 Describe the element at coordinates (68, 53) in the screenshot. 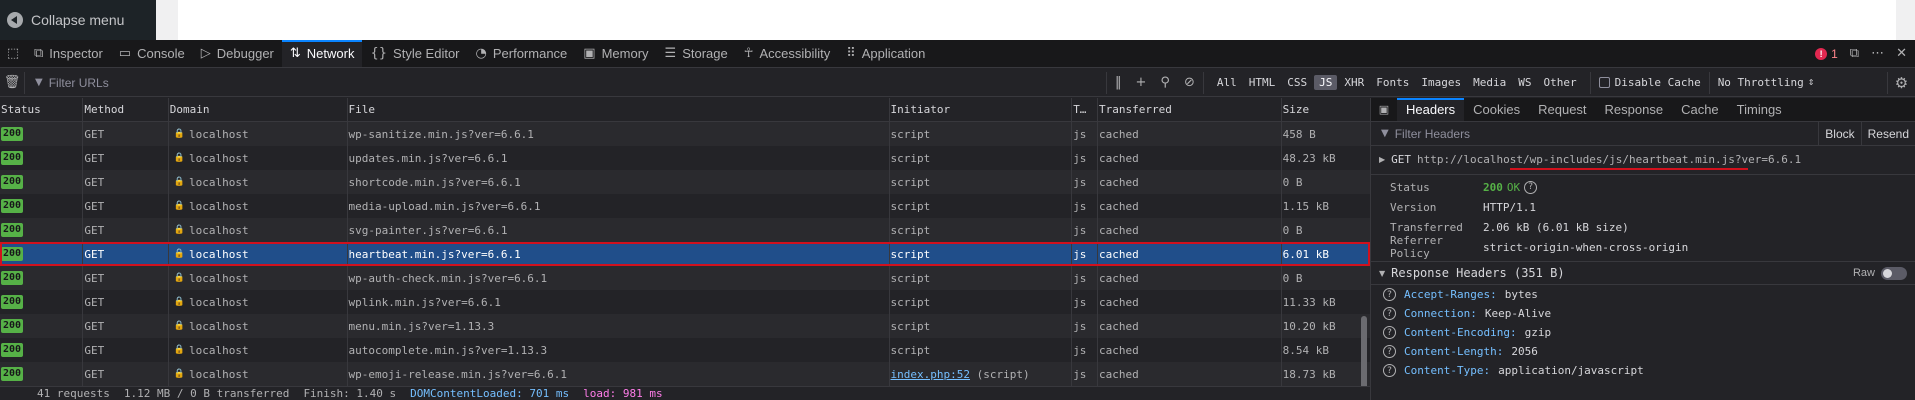

I see `tab-inspector: ⧉ Inspector` at that location.